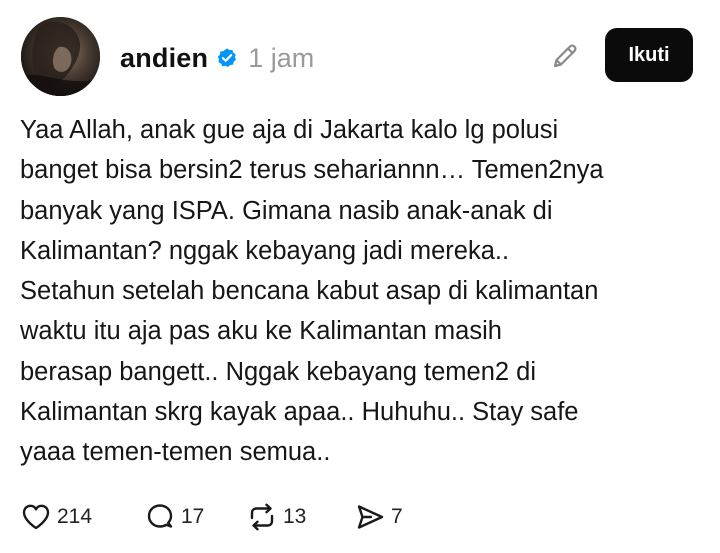 The width and height of the screenshot is (720, 553). What do you see at coordinates (36, 517) in the screenshot?
I see `heart-icon` at bounding box center [36, 517].